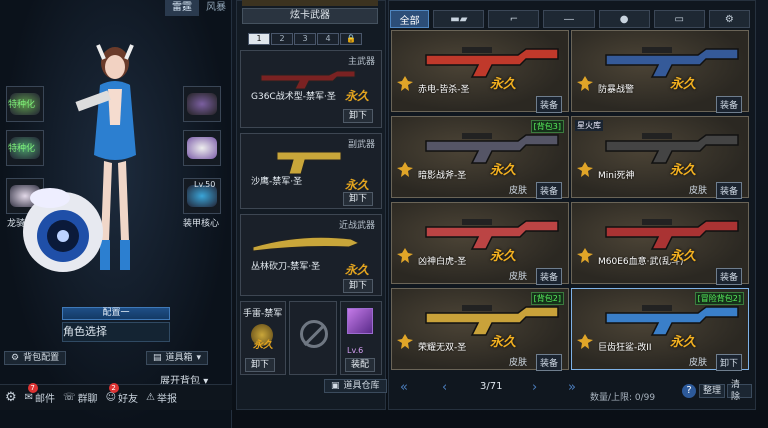  Describe the element at coordinates (351, 39) in the screenshot. I see `lock-icon: 🔒` at that location.